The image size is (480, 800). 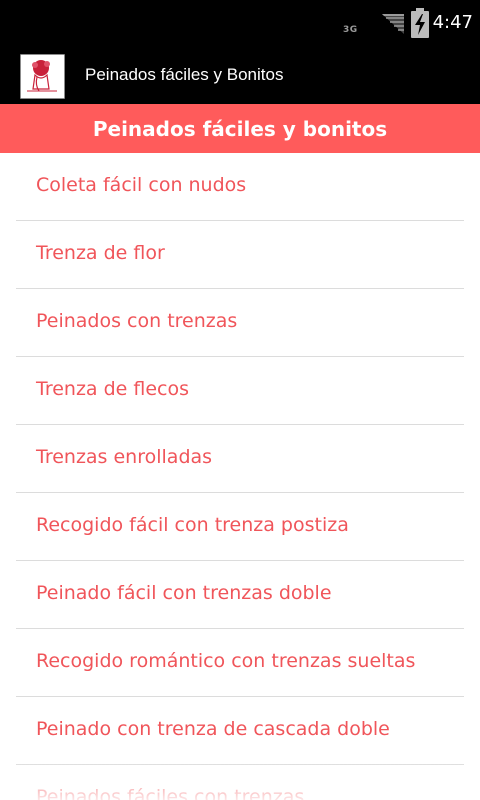 I want to click on hairstyle-logo-icon, so click(x=42, y=76).